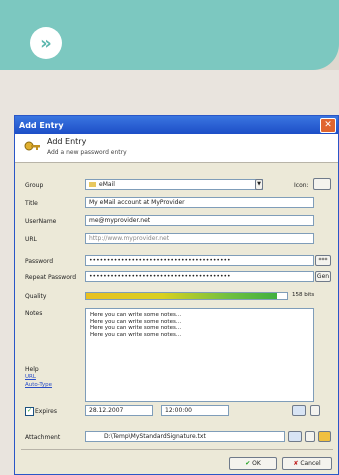 The height and width of the screenshot is (475, 339). What do you see at coordinates (46, 411) in the screenshot?
I see `expires-label: Expires` at bounding box center [46, 411].